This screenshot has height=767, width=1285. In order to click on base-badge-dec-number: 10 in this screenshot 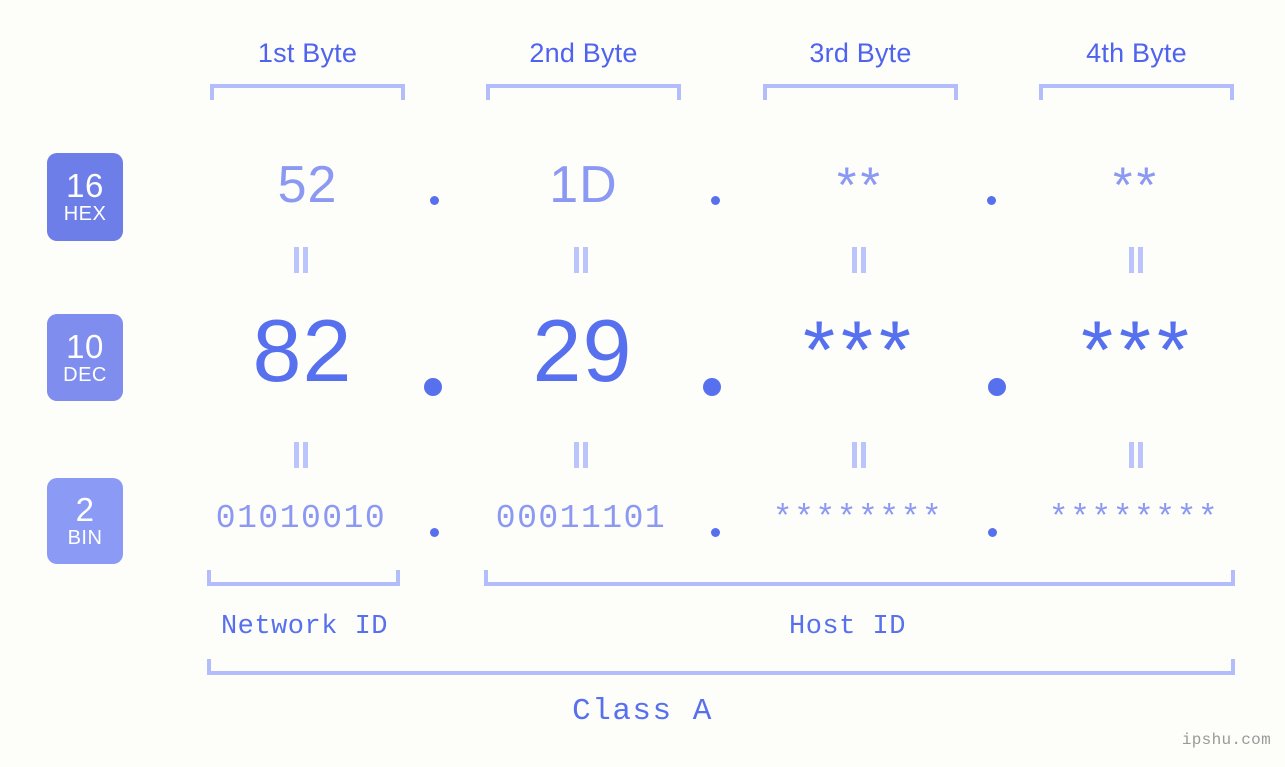, I will do `click(85, 346)`.